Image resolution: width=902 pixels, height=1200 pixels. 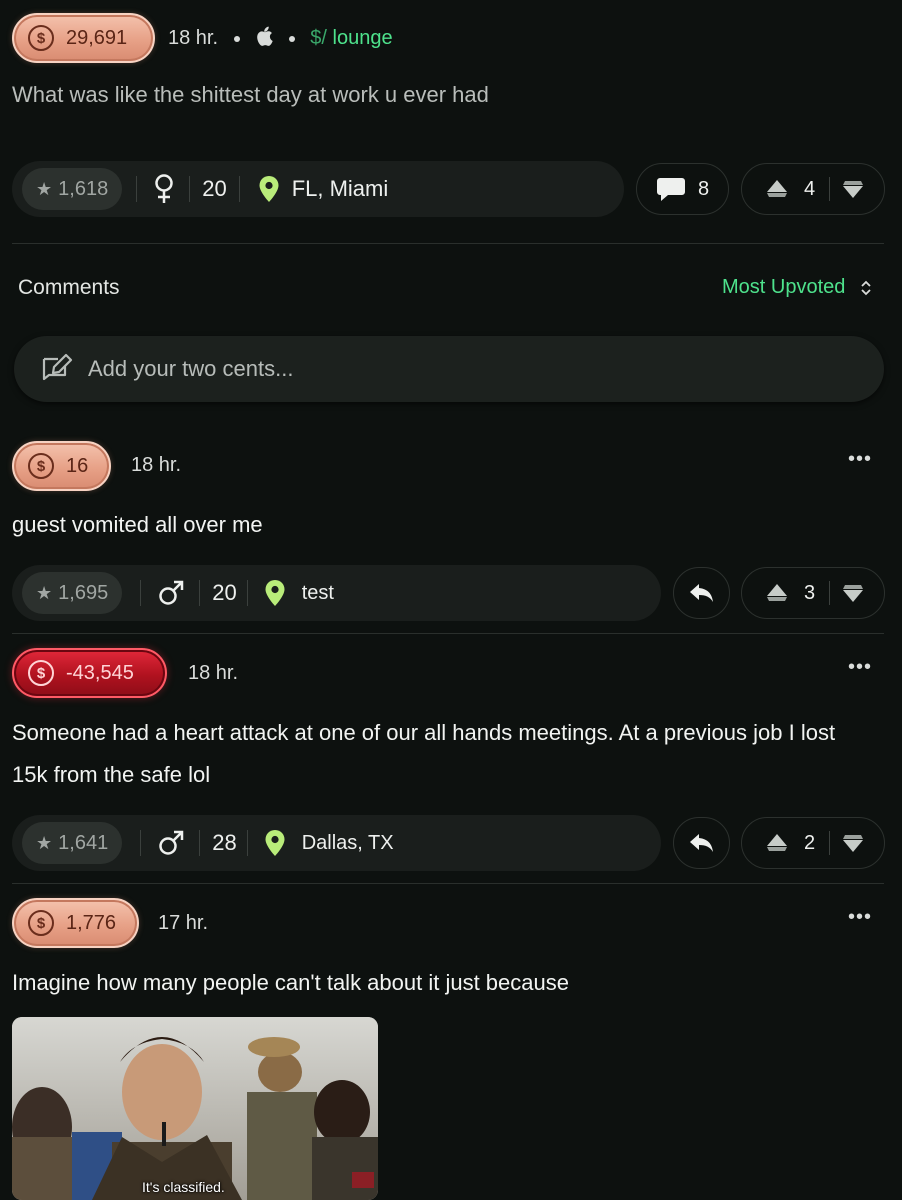 I want to click on author-age: 28, so click(x=224, y=842).